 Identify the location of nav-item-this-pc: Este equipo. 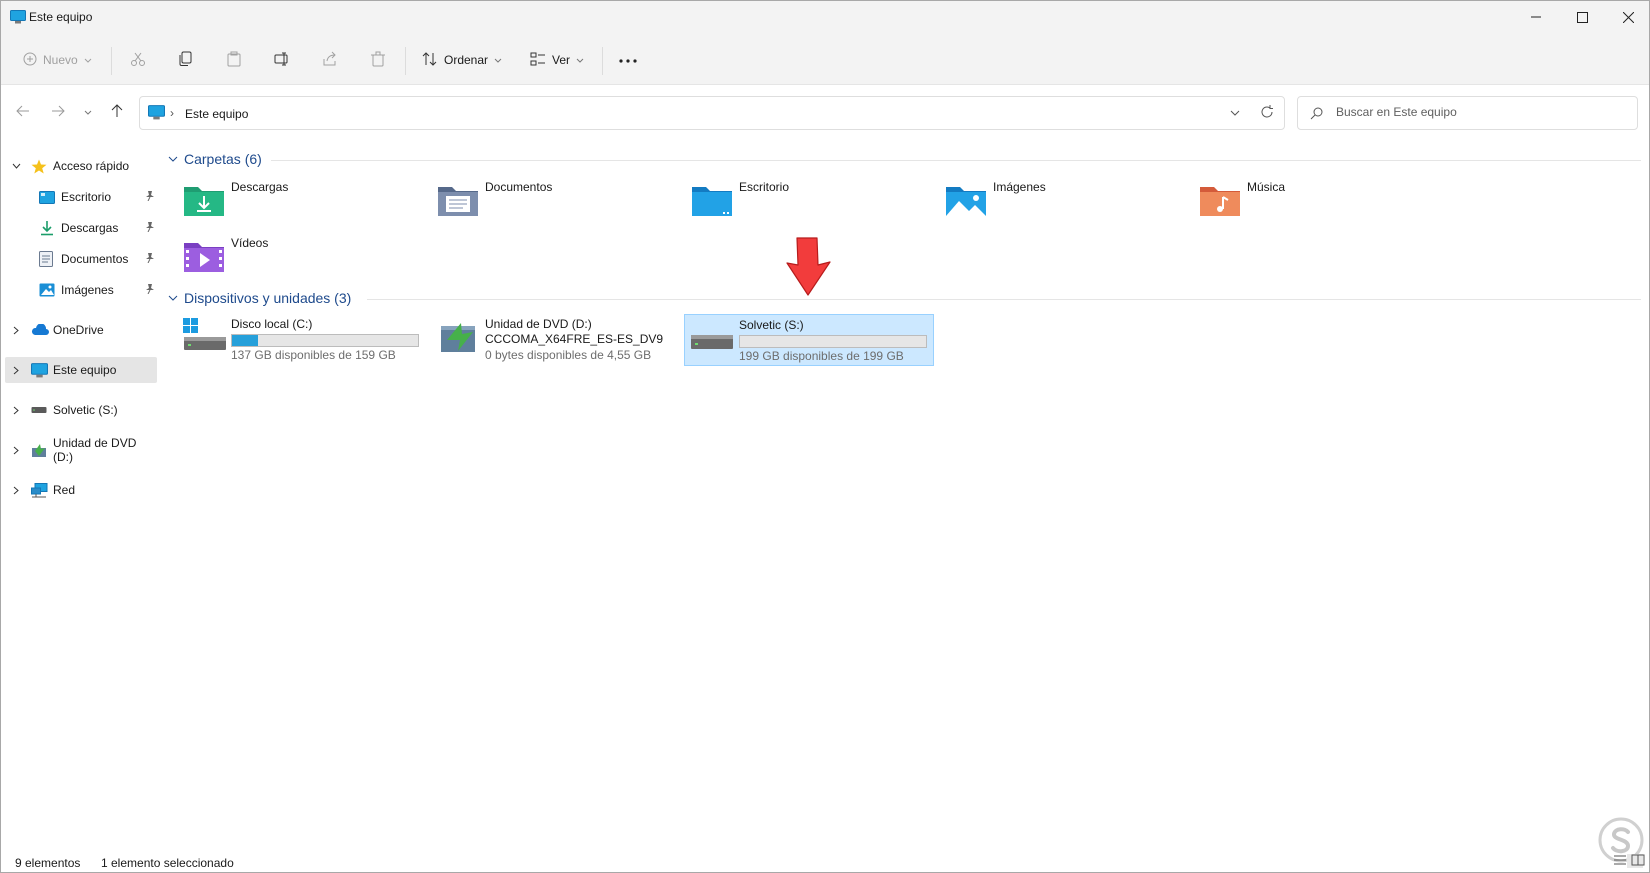
(81, 370).